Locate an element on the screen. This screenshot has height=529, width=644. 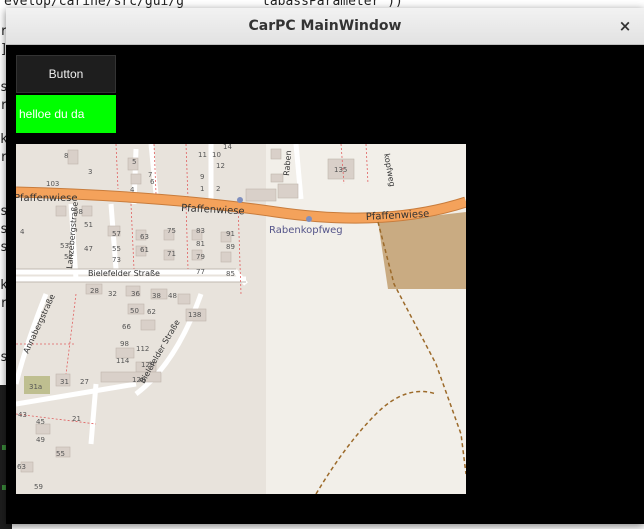
svg-text: 48 is located at coordinates (172, 296).